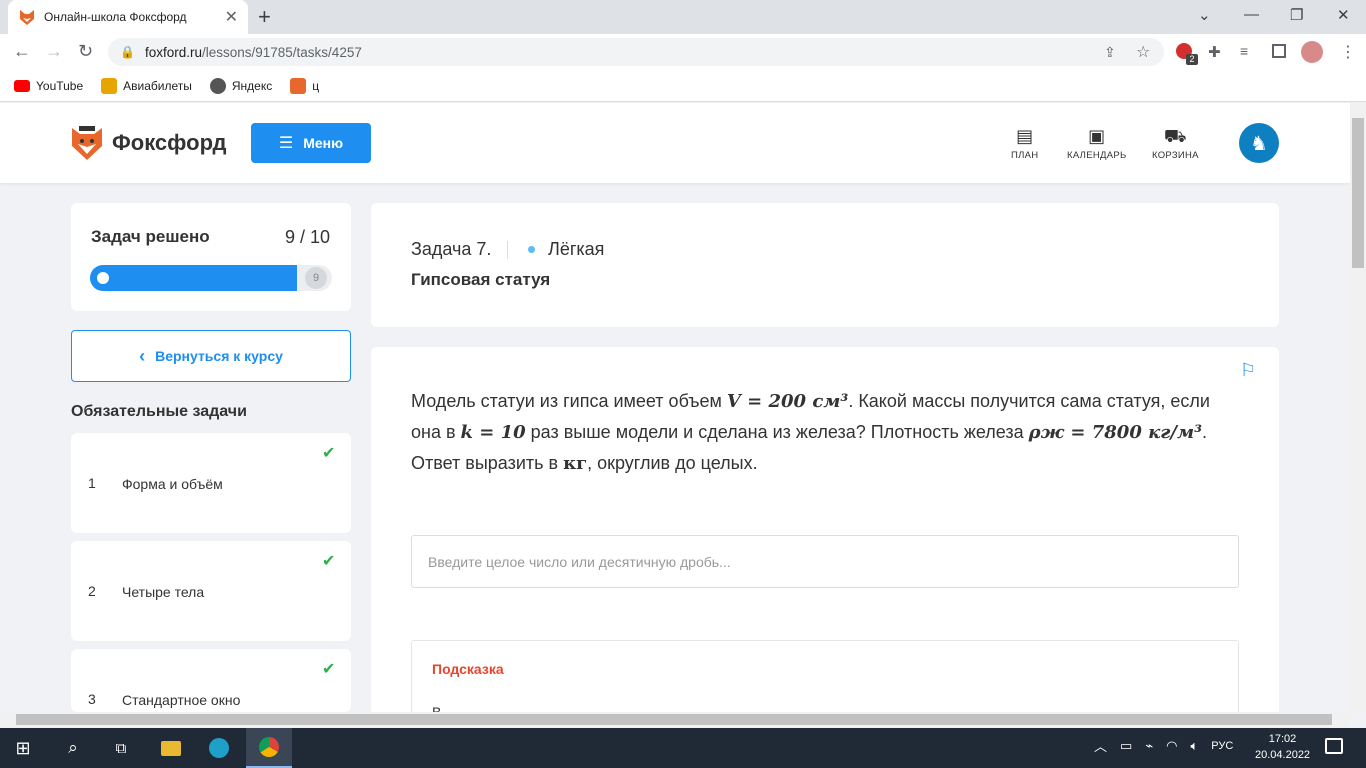 This screenshot has width=1366, height=768. What do you see at coordinates (825, 561) in the screenshot?
I see `answer-input` at bounding box center [825, 561].